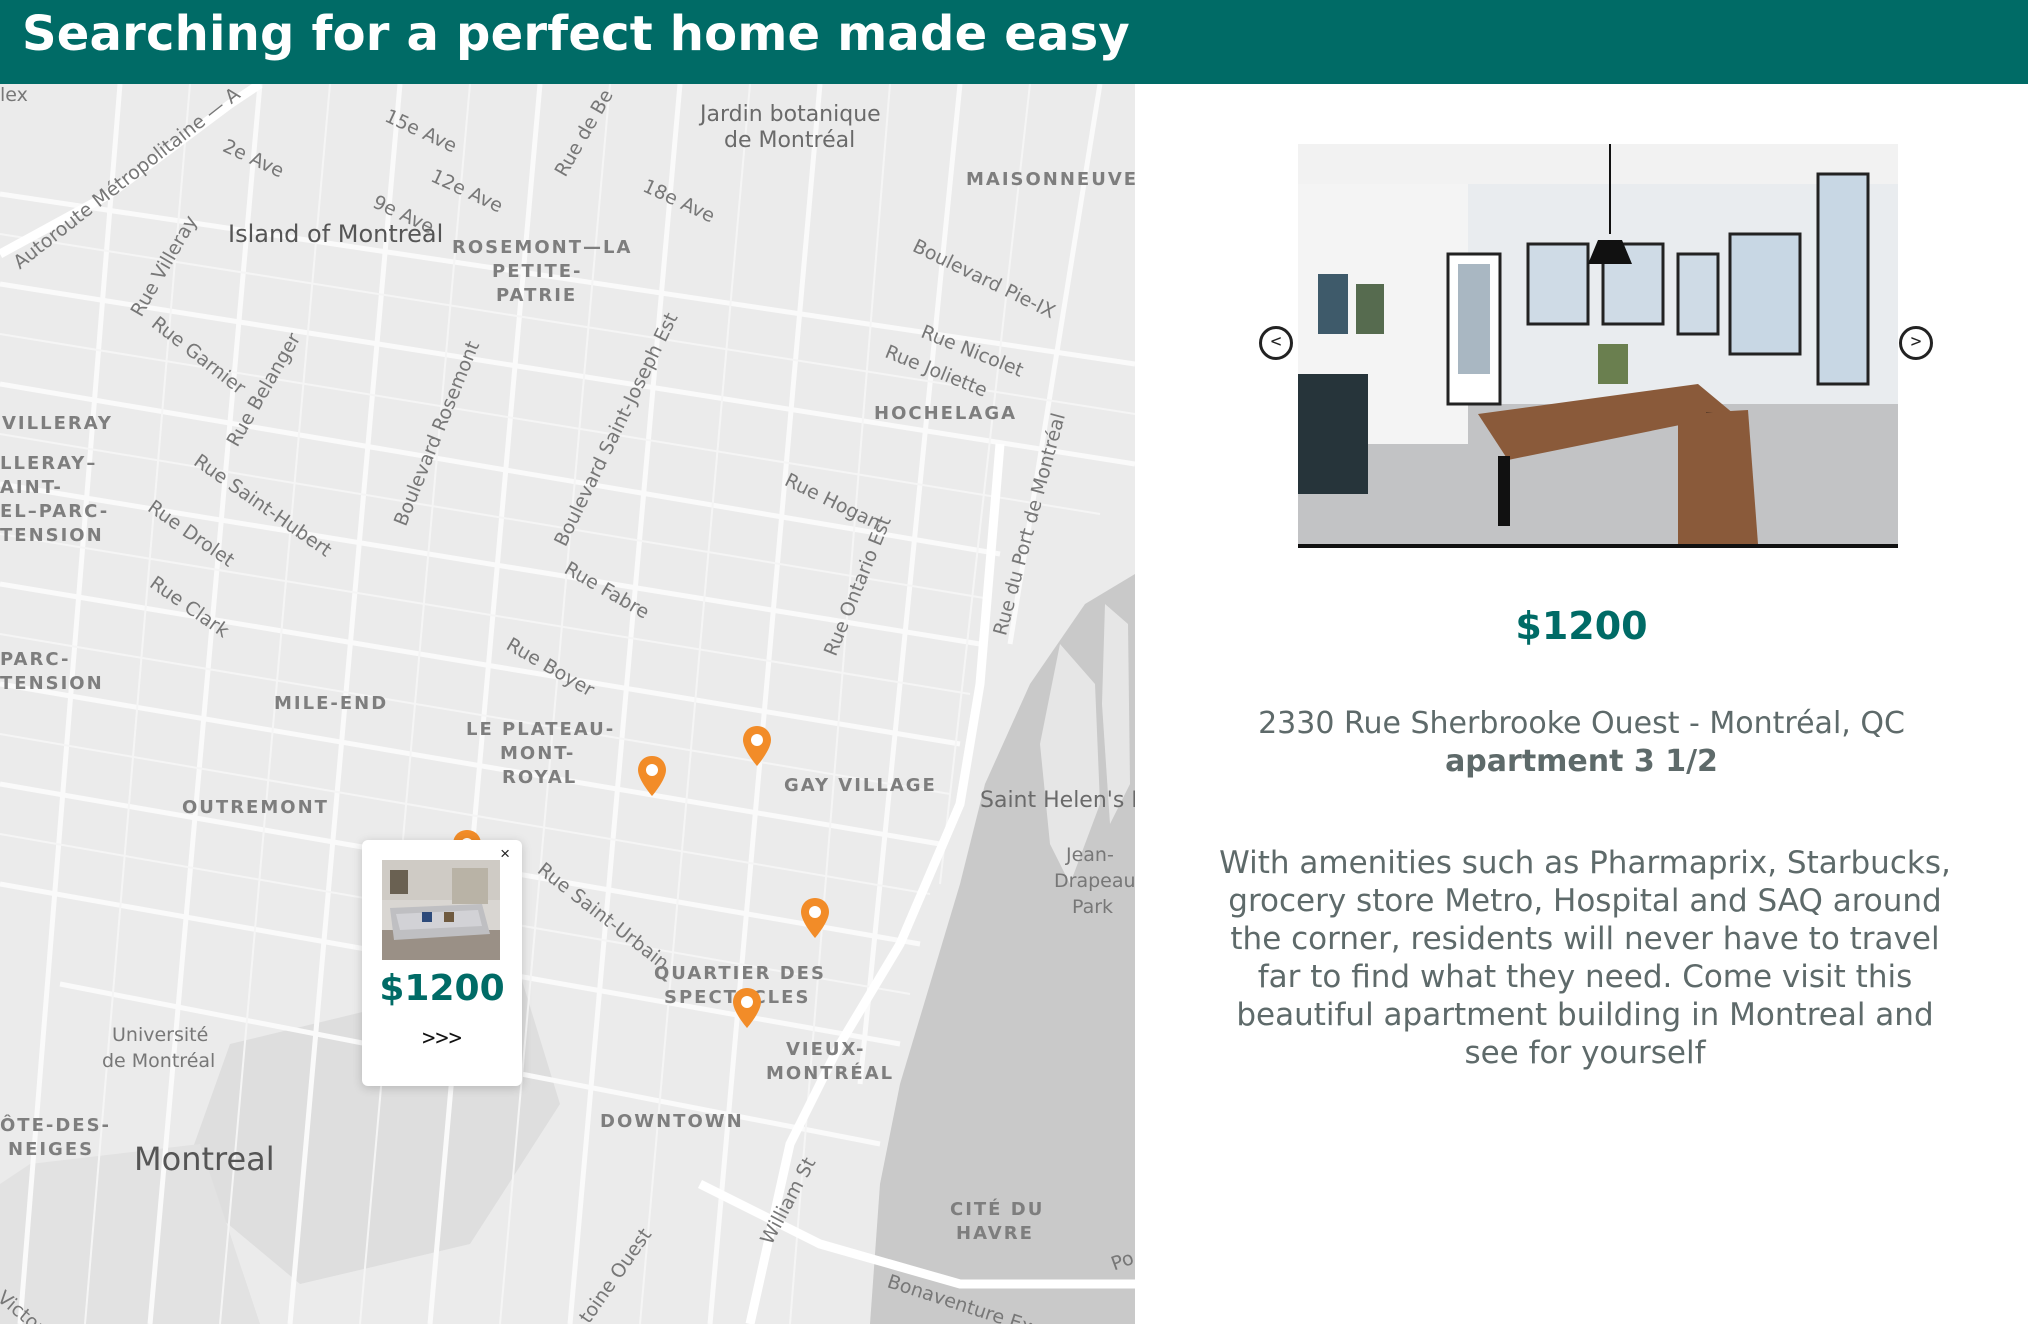 This screenshot has height=1324, width=2028. Describe the element at coordinates (56, 1125) in the screenshot. I see `map-label: ÔTE-DES-` at that location.